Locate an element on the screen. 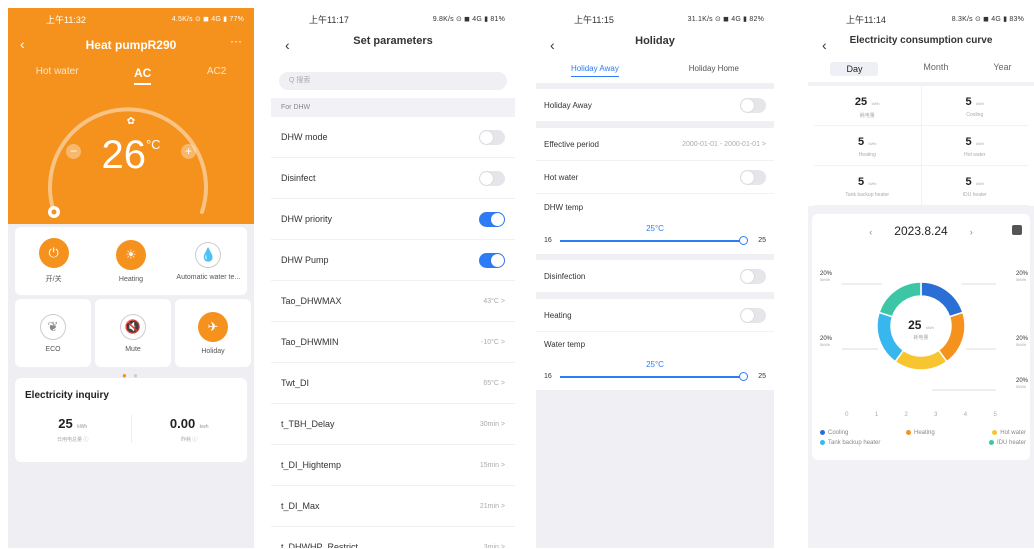 The height and width of the screenshot is (549, 1034). stat-label: Tank backup heater is located at coordinates (867, 195).